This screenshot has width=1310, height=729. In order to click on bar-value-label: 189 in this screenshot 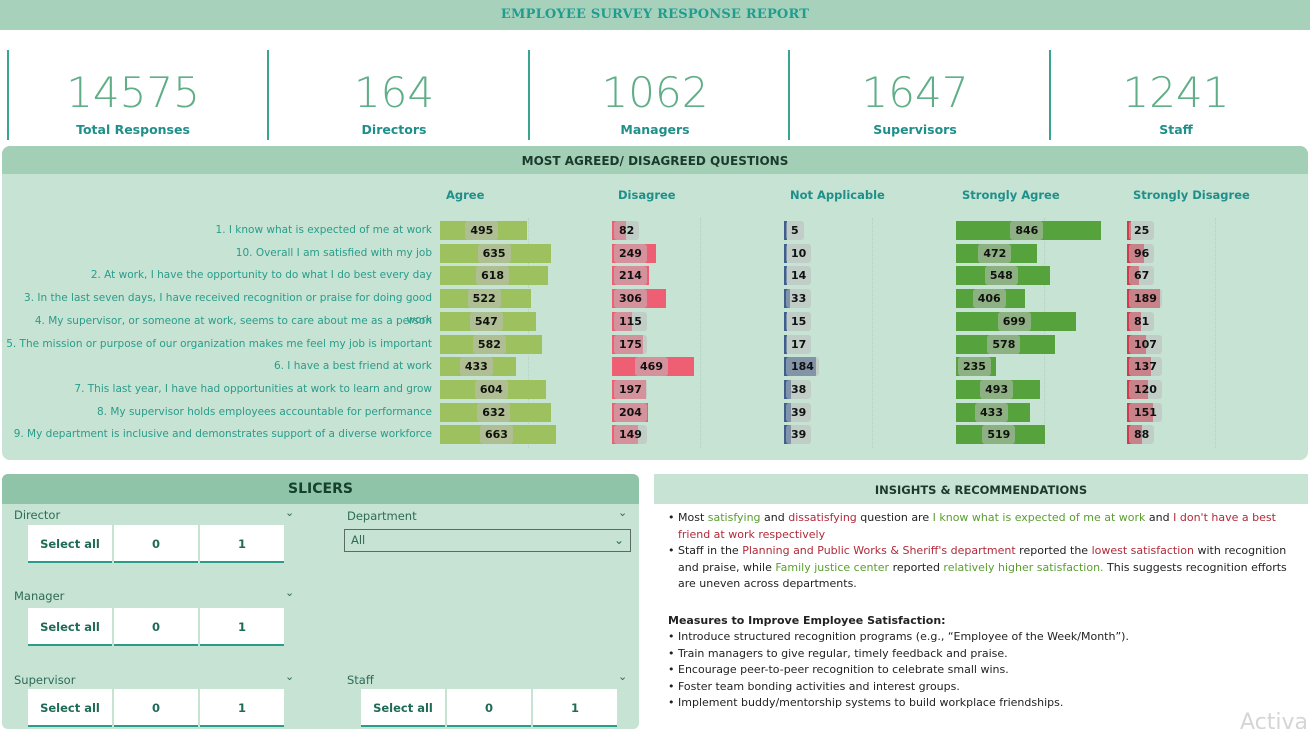, I will do `click(1145, 299)`.